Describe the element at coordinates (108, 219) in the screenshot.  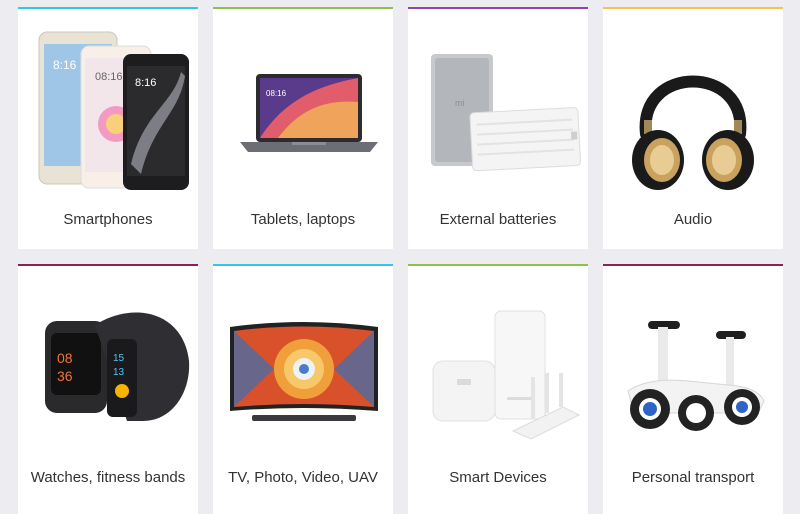
I see `category-label: Smartphones` at that location.